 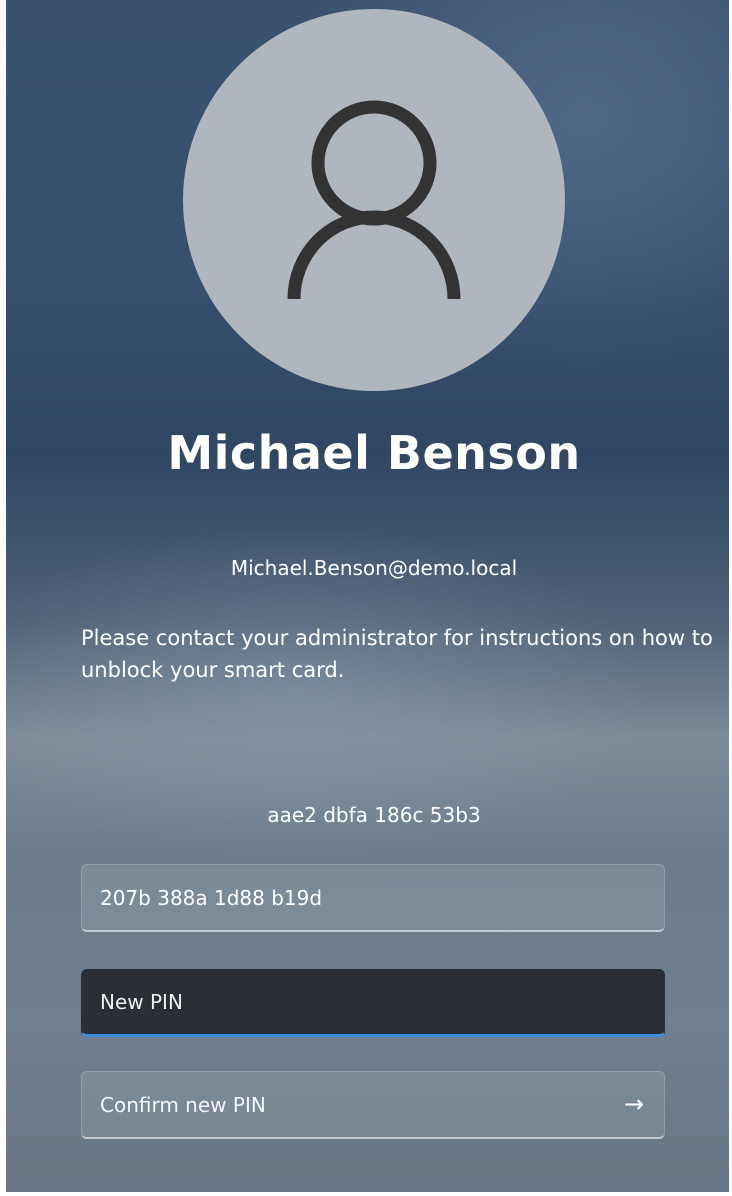 I want to click on confirm-pin-input, so click(x=373, y=1104).